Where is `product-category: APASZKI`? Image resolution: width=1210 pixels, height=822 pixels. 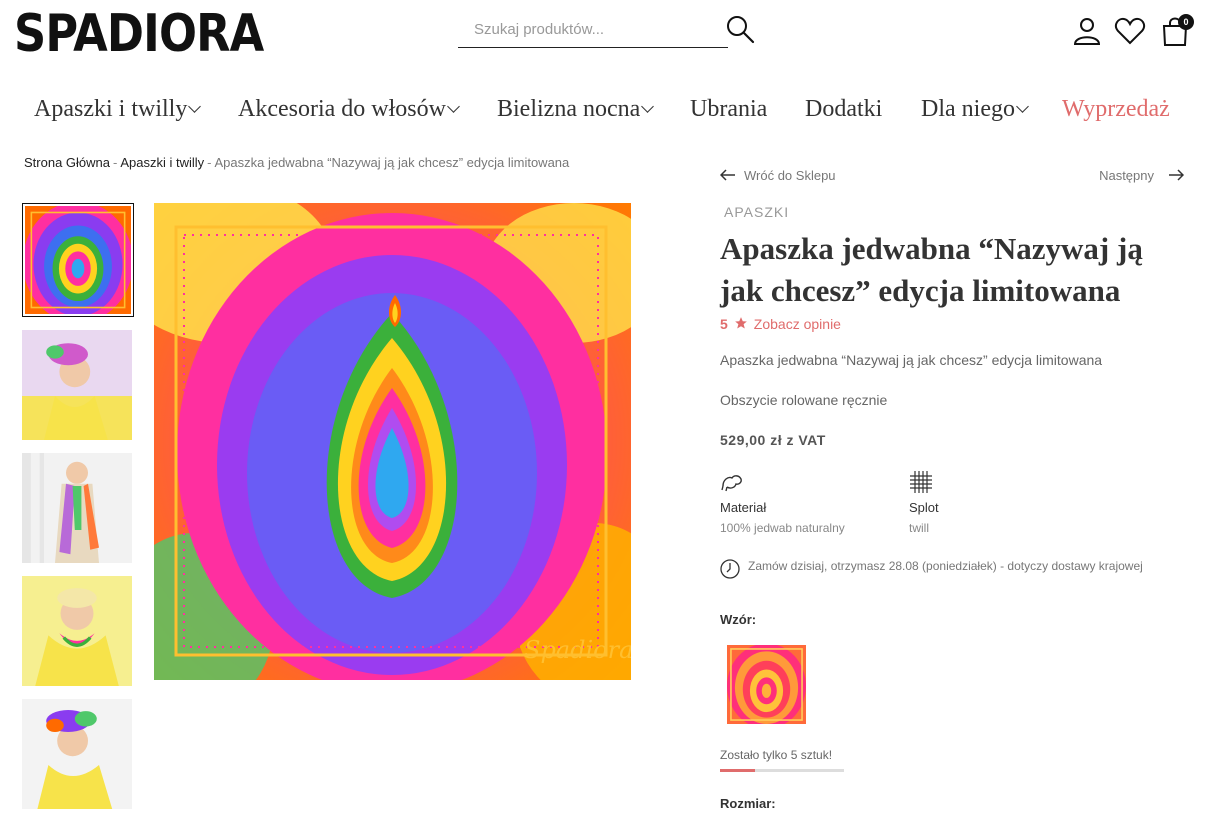 product-category: APASZKI is located at coordinates (756, 212).